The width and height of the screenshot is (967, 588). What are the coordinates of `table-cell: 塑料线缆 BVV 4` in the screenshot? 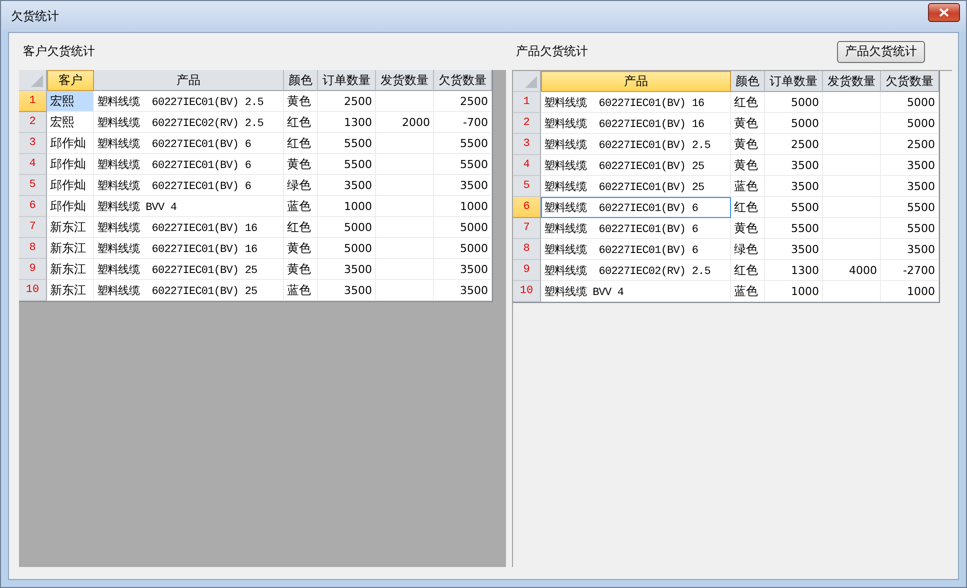 It's located at (636, 291).